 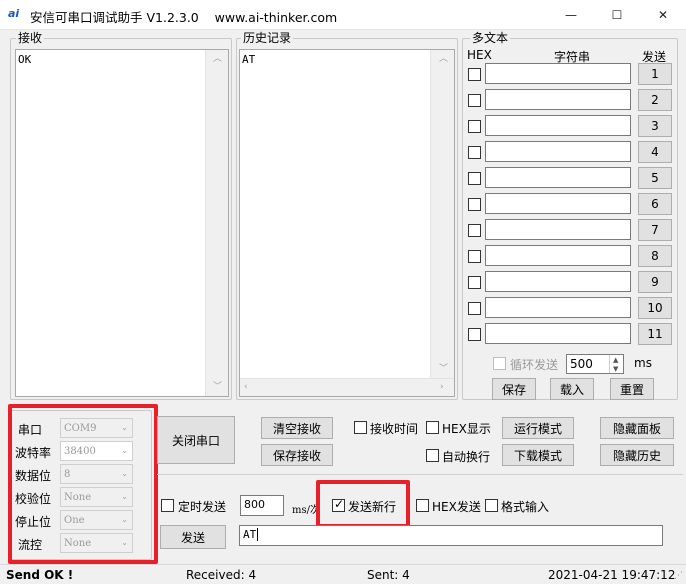 I want to click on auto-wrap-label: 自动换行, so click(x=466, y=457).